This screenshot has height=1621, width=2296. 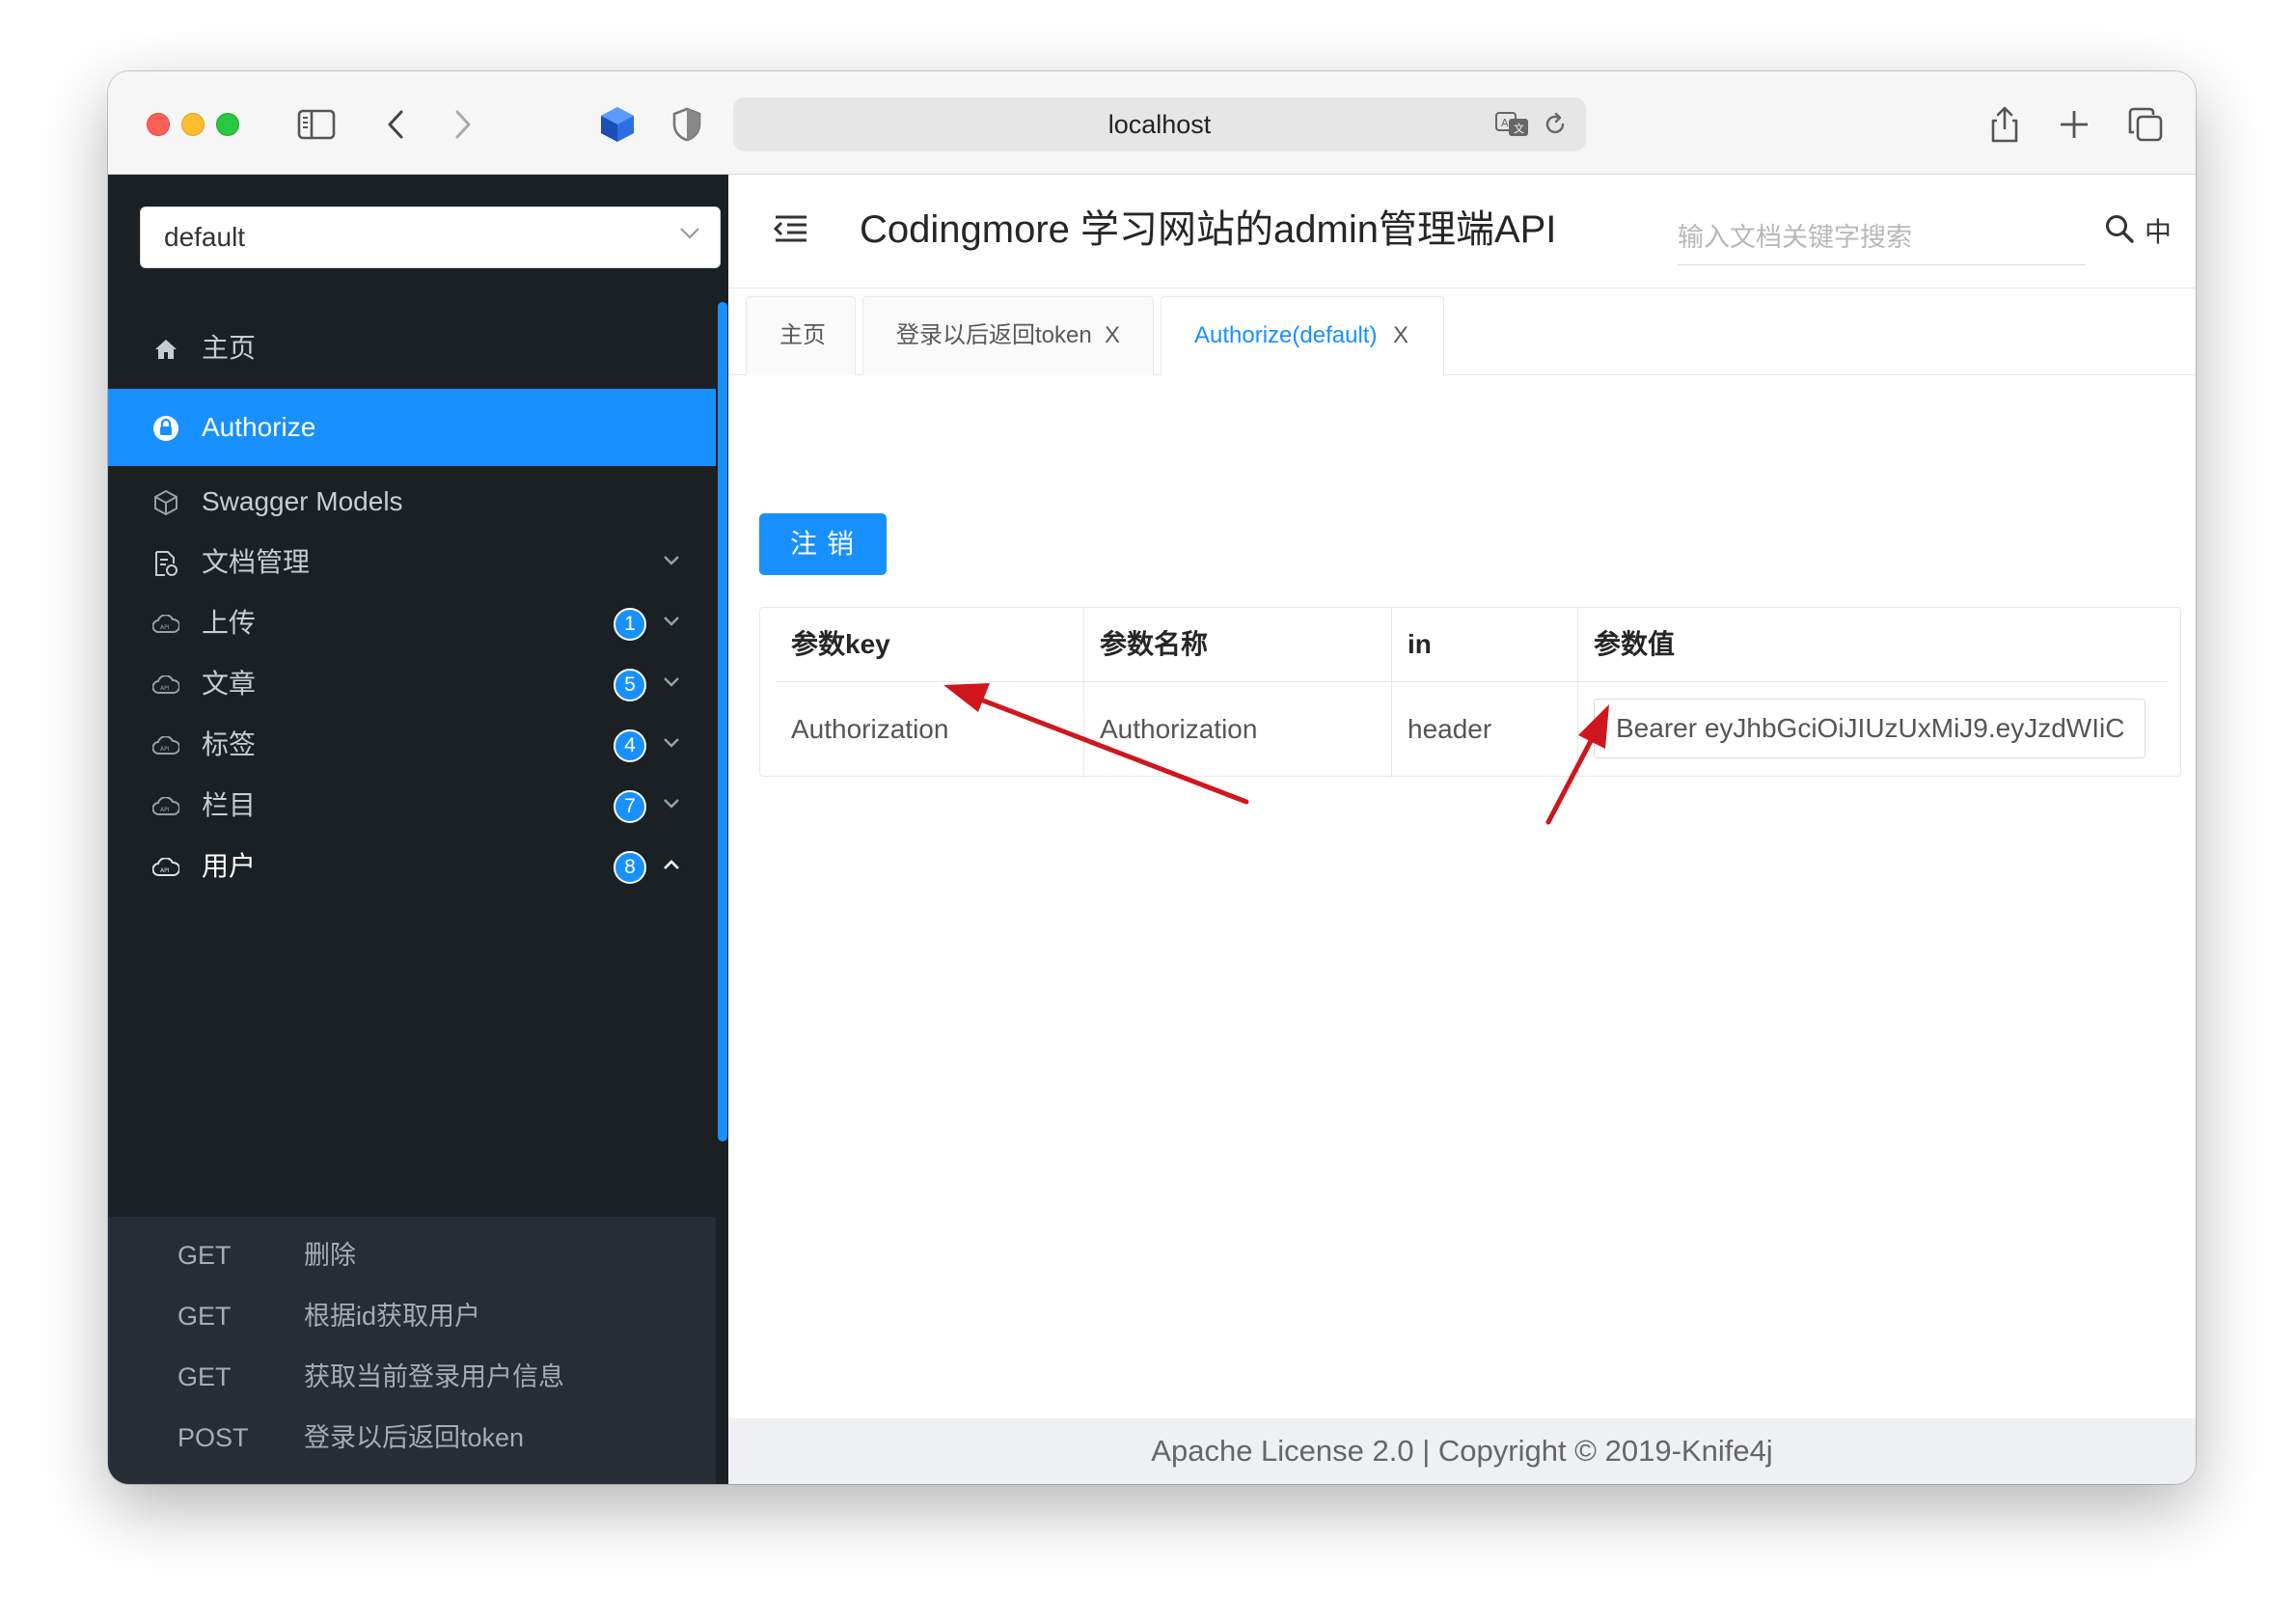 I want to click on annotation-arrow-value, so click(x=1577, y=764).